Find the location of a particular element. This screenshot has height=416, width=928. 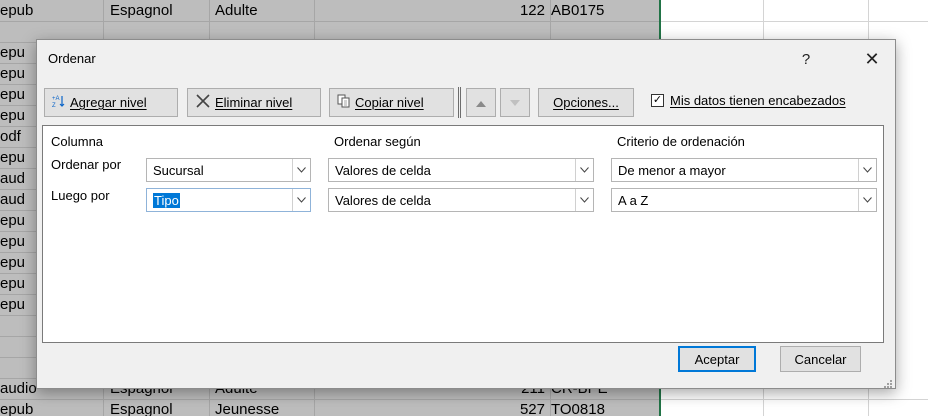

cell: 527 is located at coordinates (532, 408).